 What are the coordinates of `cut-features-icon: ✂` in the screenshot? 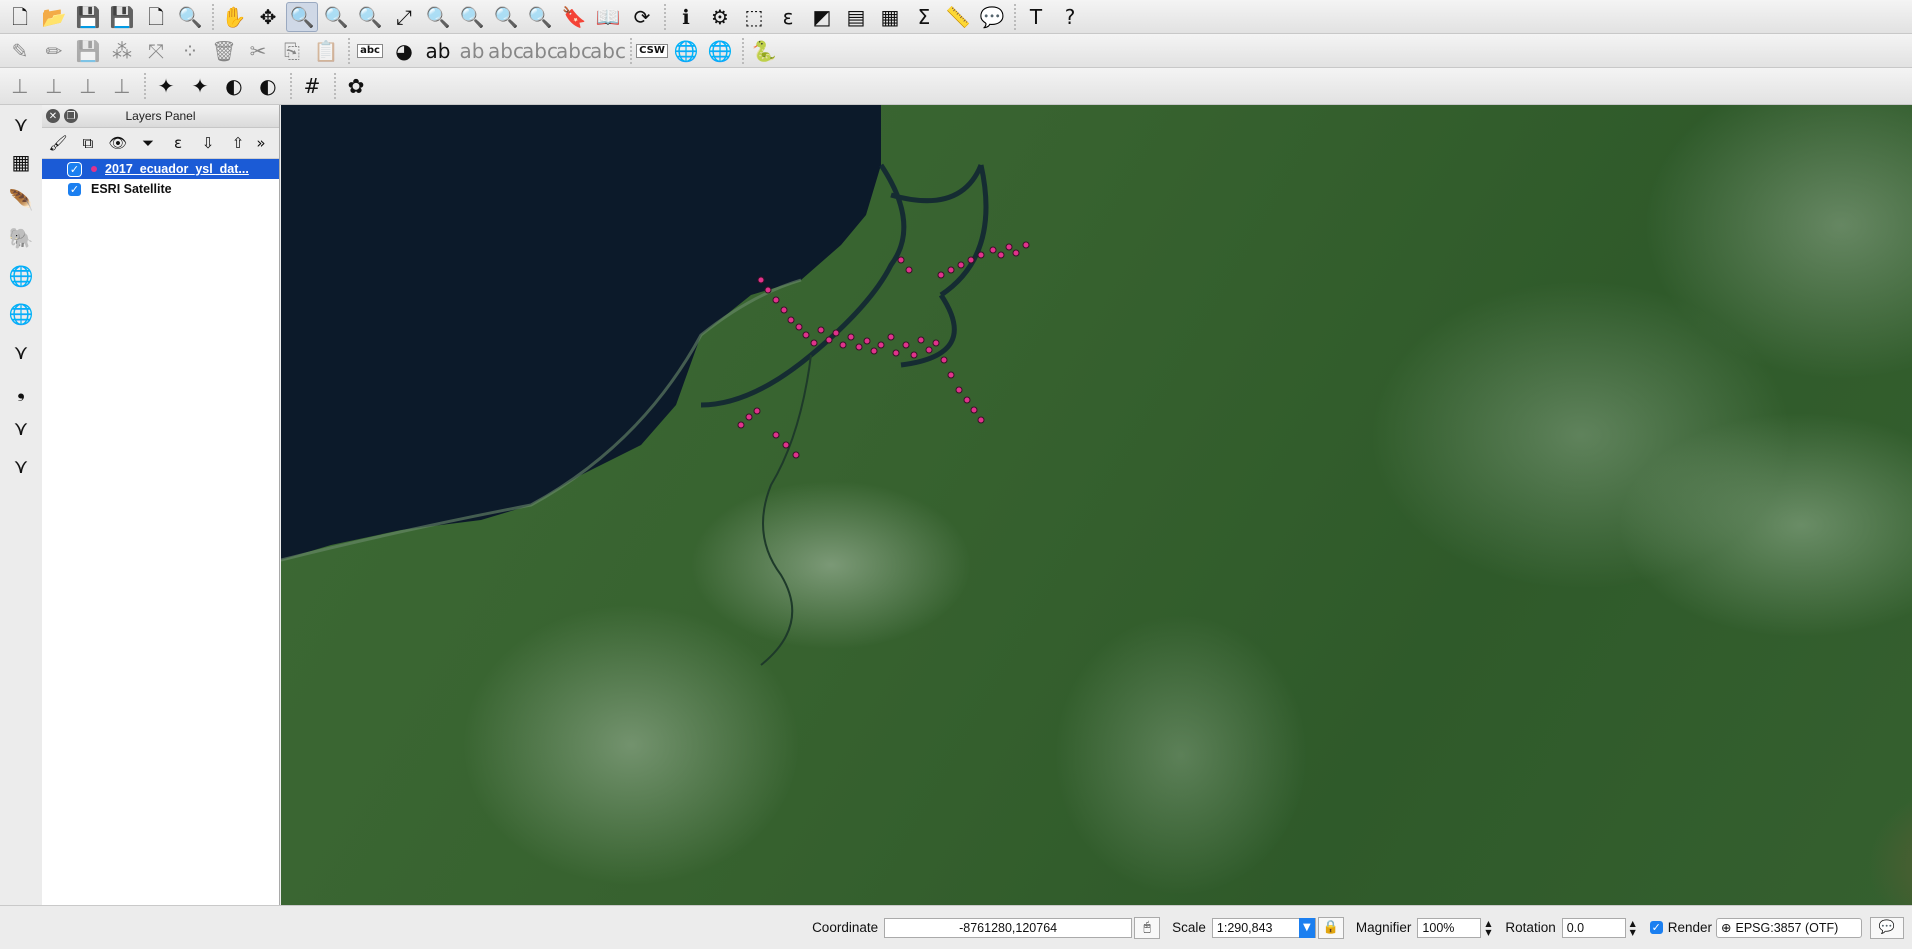 It's located at (258, 51).